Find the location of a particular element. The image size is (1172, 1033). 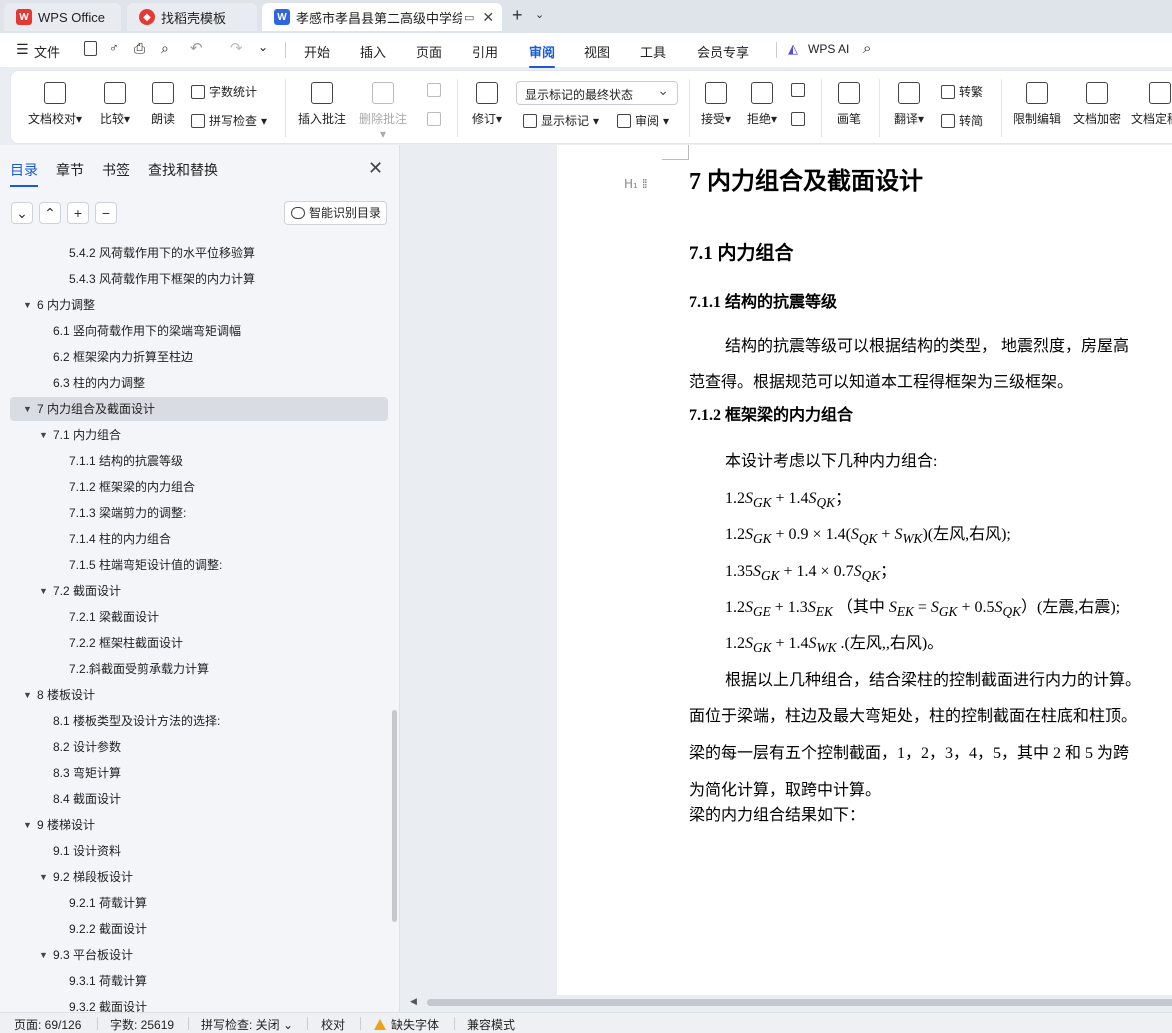

share-icon: ♂ is located at coordinates (114, 47).